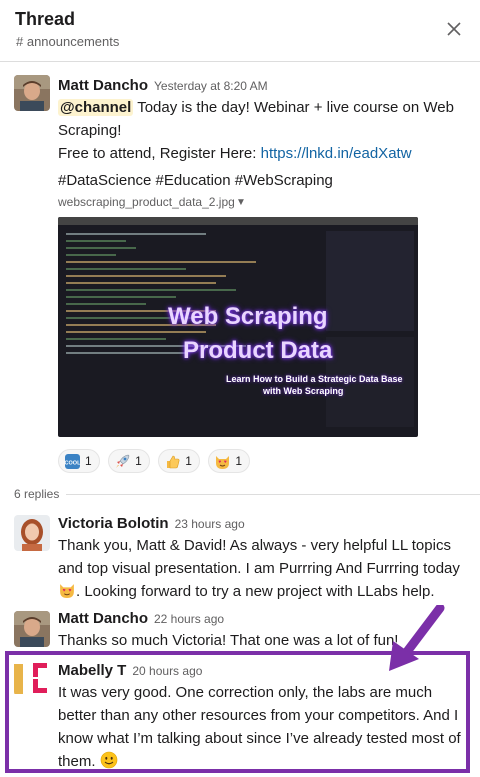  What do you see at coordinates (211, 86) in the screenshot?
I see `message-timestamp: Yesterday at 8:20 AM` at bounding box center [211, 86].